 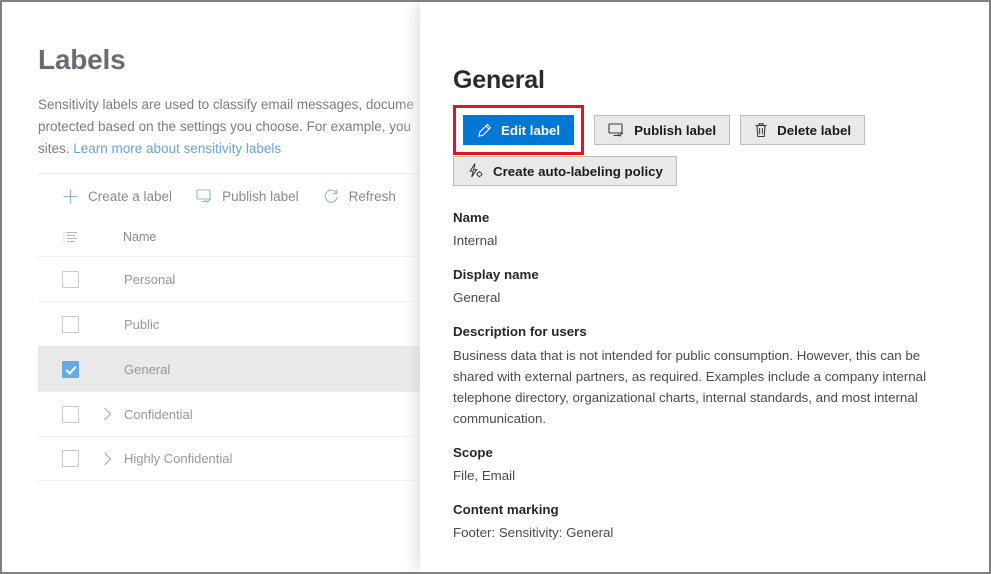 I want to click on auto-label-bolt-gear-icon, so click(x=475, y=171).